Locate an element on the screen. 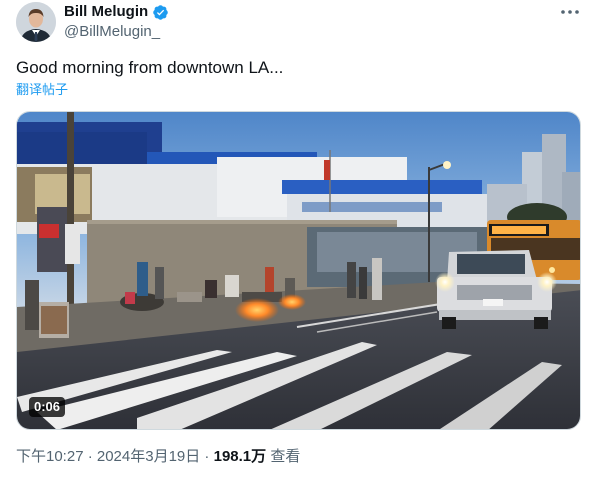 The width and height of the screenshot is (598, 482). tweet-meta: 下午10:27 · 2024年3月19日 · 198.1万 查看 is located at coordinates (158, 457).